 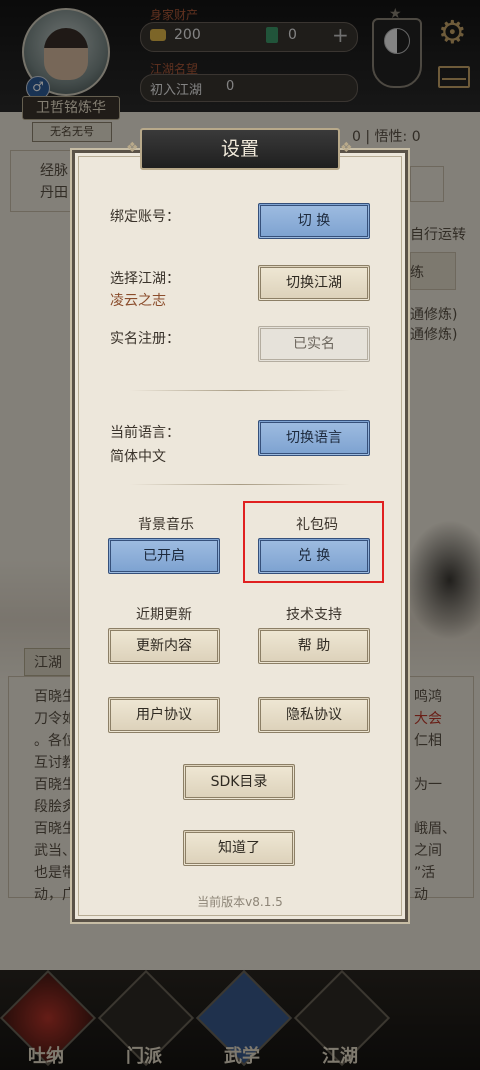 What do you see at coordinates (166, 525) in the screenshot?
I see `music-label: 背景音乐` at bounding box center [166, 525].